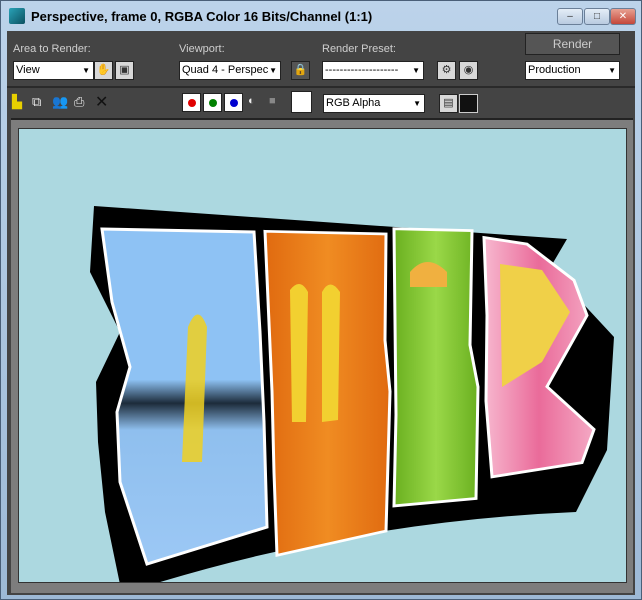 Image resolution: width=642 pixels, height=600 pixels. I want to click on lock-icon: 🔒, so click(300, 70).